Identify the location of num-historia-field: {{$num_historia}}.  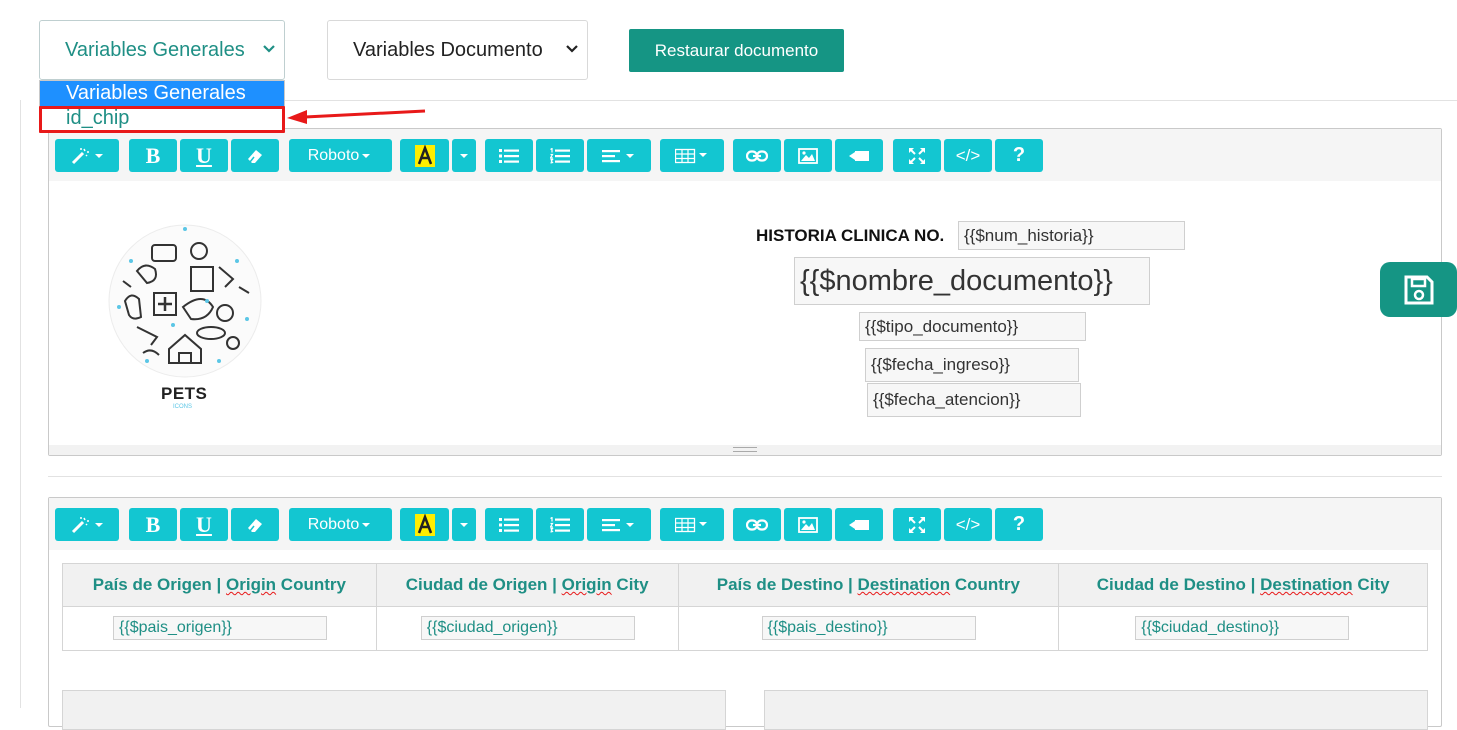
(1071, 235).